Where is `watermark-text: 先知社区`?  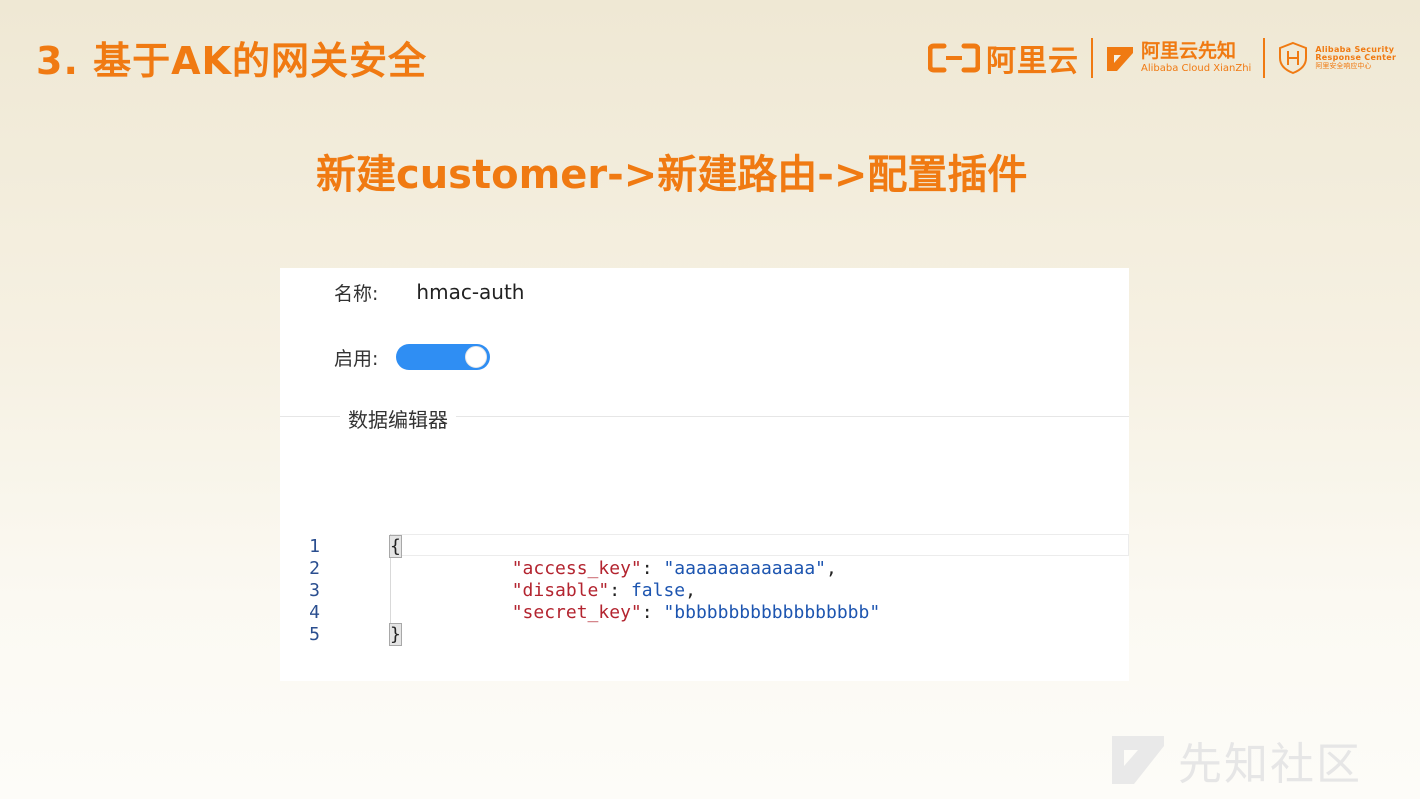 watermark-text: 先知社区 is located at coordinates (1270, 764).